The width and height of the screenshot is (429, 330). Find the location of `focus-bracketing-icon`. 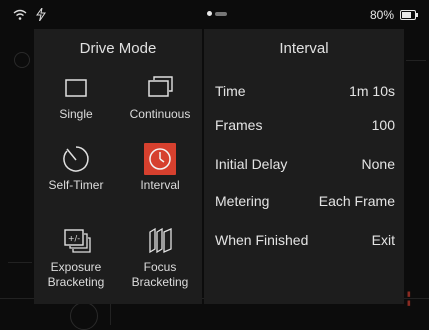

focus-bracketing-icon is located at coordinates (160, 240).